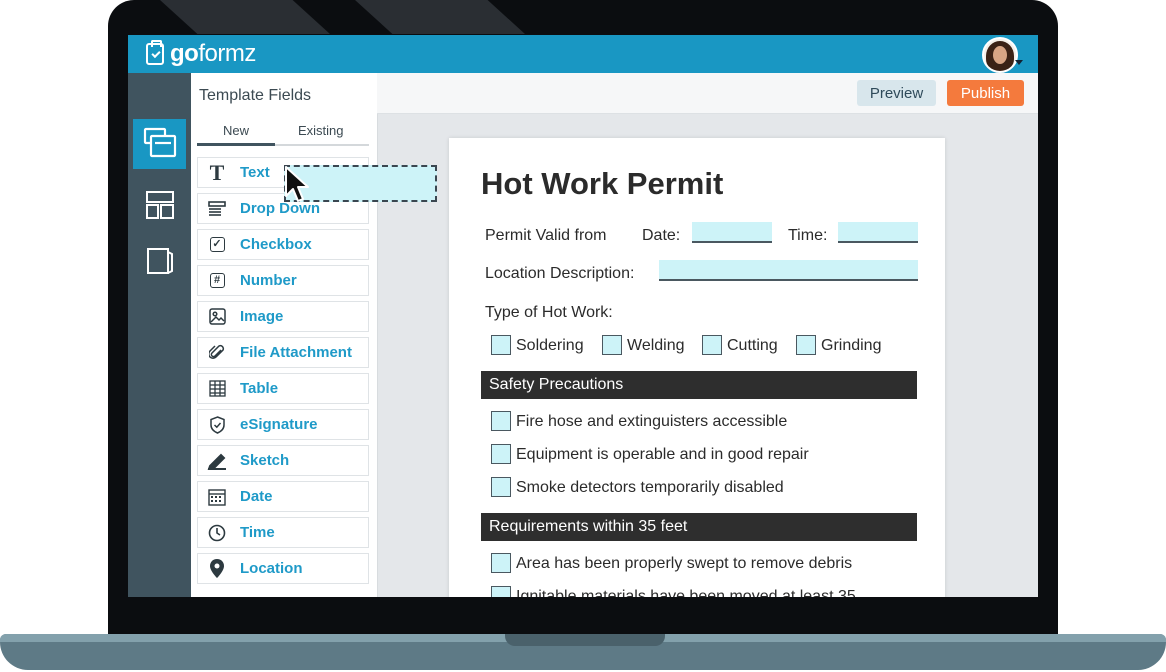 This screenshot has width=1166, height=672. What do you see at coordinates (217, 389) in the screenshot?
I see `table-icon` at bounding box center [217, 389].